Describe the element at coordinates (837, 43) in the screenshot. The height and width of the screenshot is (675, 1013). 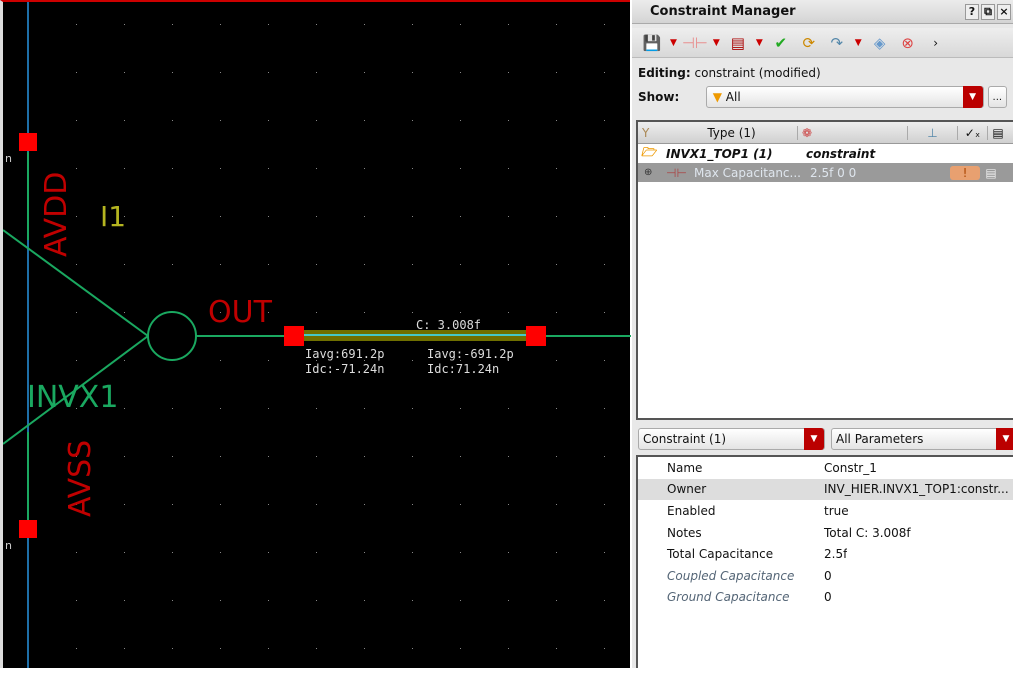
I see `route-icon: ↷` at that location.